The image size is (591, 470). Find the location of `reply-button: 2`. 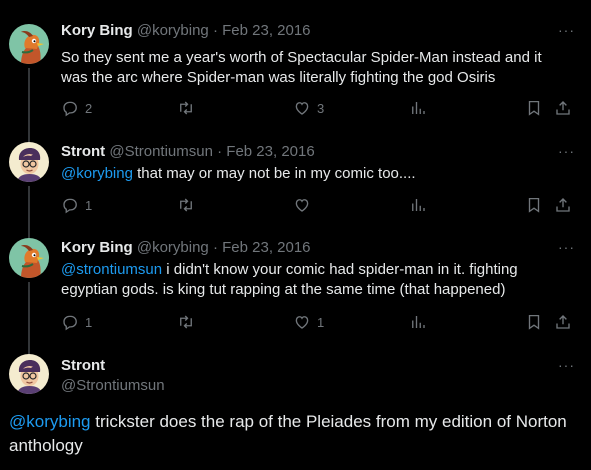

reply-button: 2 is located at coordinates (76, 108).